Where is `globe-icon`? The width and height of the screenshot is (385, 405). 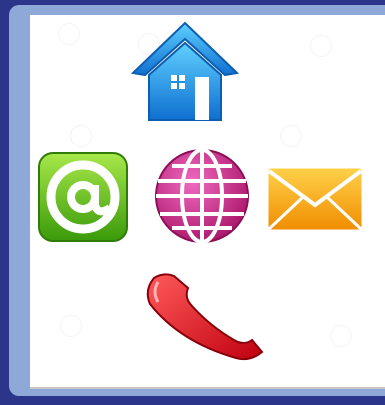 globe-icon is located at coordinates (202, 196).